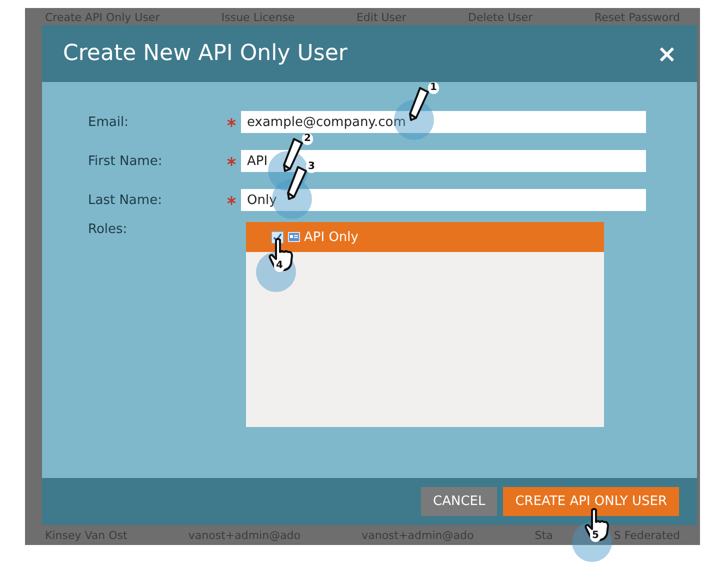 This screenshot has width=725, height=563. Describe the element at coordinates (205, 53) in the screenshot. I see `dialog-title: Create New API Only User` at that location.